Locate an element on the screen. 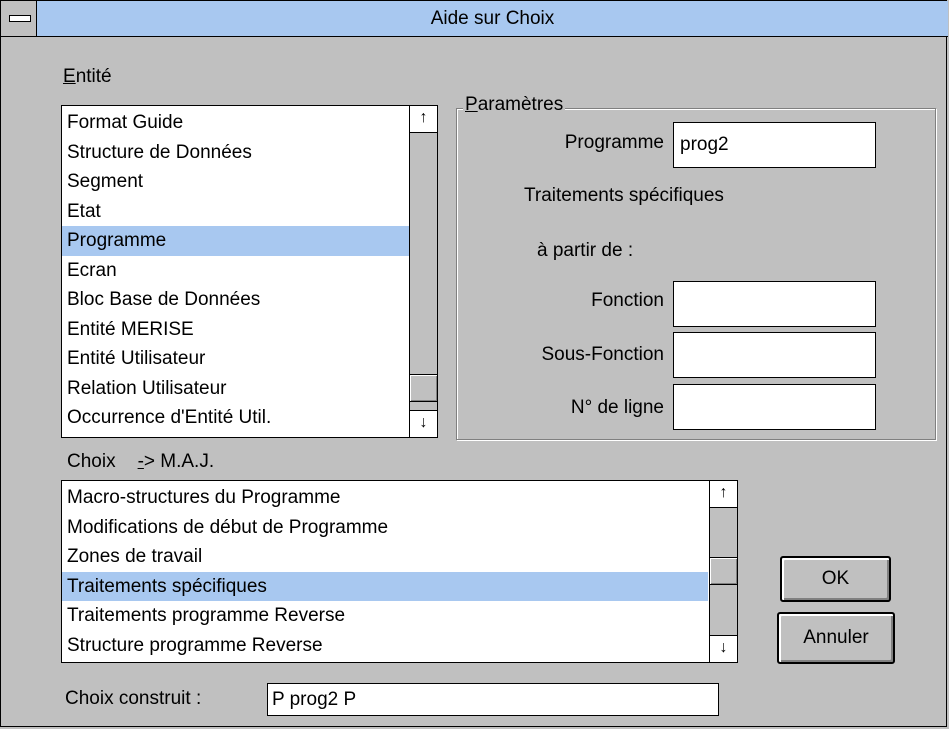  traitements-label: Traitements spécifiques is located at coordinates (624, 195).